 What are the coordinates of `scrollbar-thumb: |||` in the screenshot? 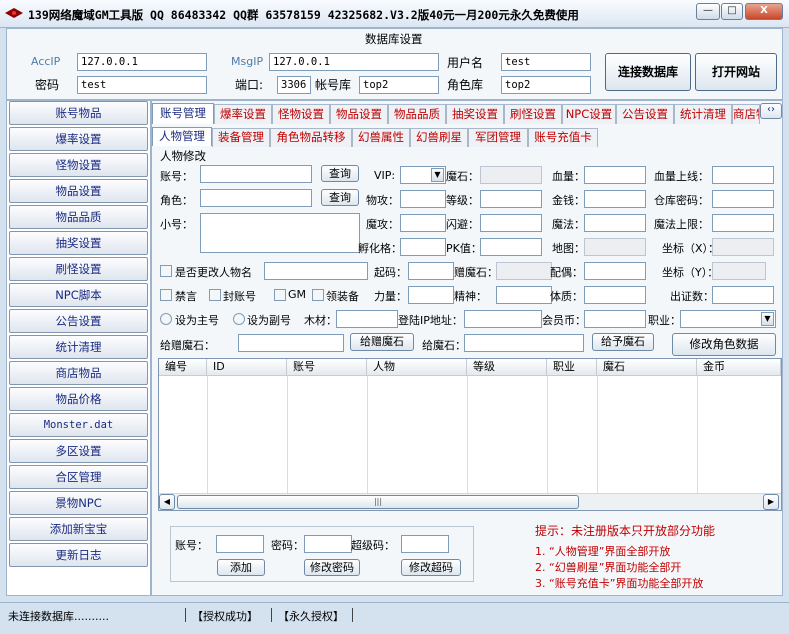 It's located at (378, 502).